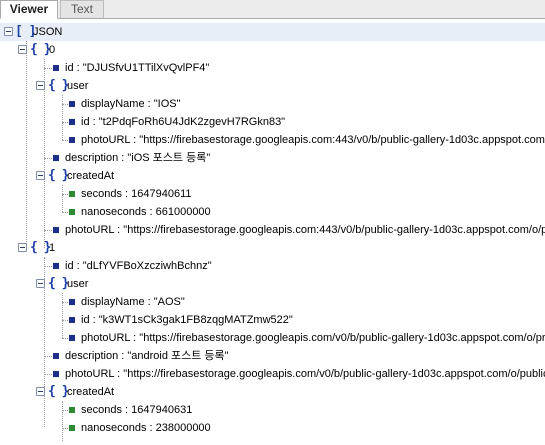 This screenshot has height=445, width=545. What do you see at coordinates (272, 266) in the screenshot?
I see `tree-leaf: id : "dLfYVFBoXzcziwhBchnz"` at bounding box center [272, 266].